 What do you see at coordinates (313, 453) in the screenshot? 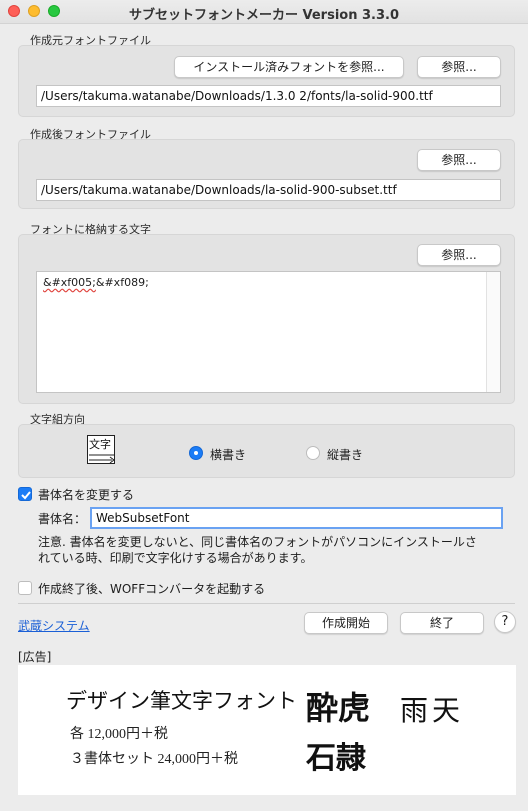
I see `vertical-radio` at bounding box center [313, 453].